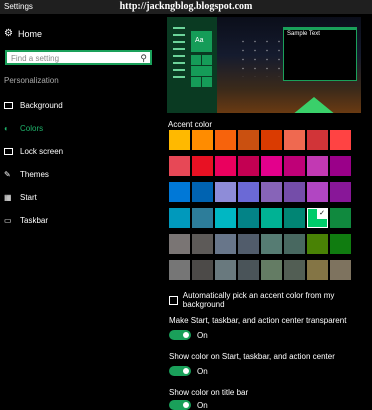 The image size is (372, 410). I want to click on preview-menu-lines, so click(179, 55).